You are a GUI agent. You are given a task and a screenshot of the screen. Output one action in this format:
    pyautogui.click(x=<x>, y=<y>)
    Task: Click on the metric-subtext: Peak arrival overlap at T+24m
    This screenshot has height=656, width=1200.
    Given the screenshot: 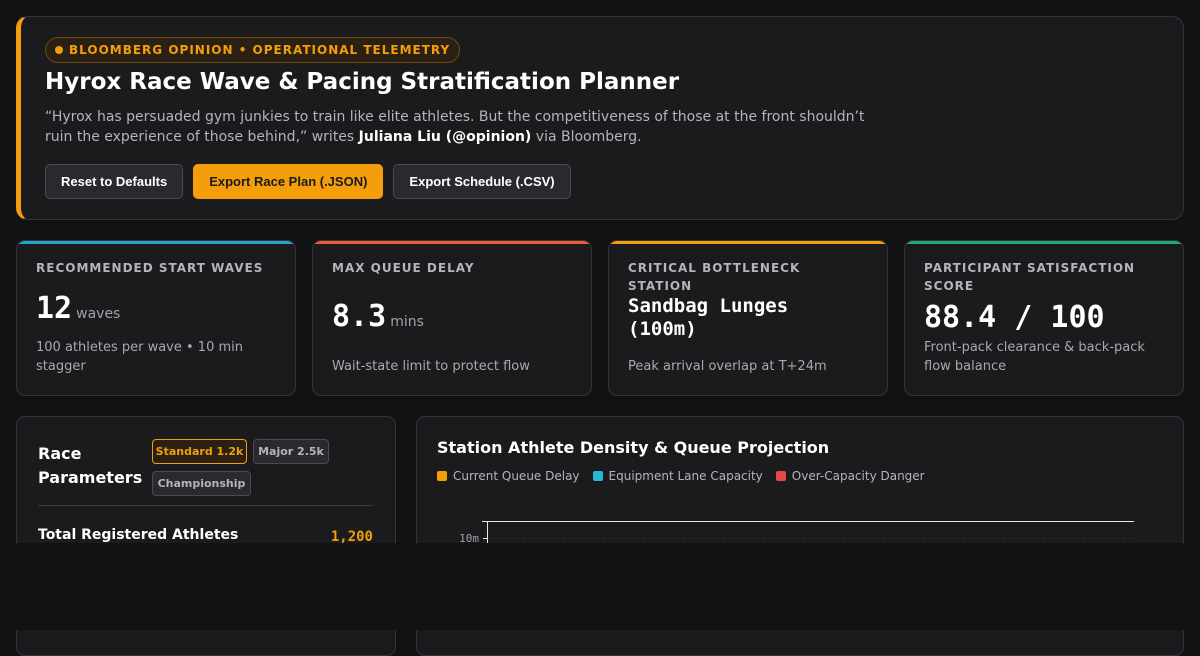 What is the action you would take?
    pyautogui.click(x=727, y=366)
    